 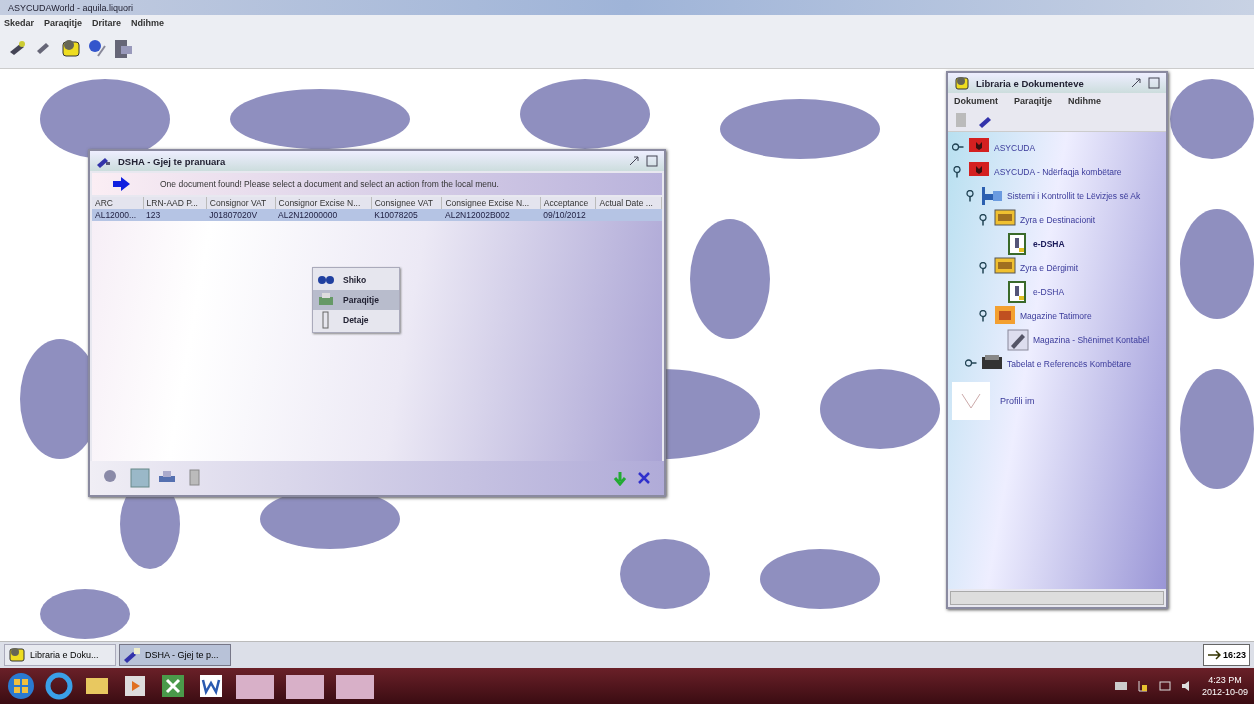 I want to click on table-row: AL12000... 123 J01807020V AL2N12000000 K10078205 AL2N12002B002 09/10/2012, so click(x=377, y=215).